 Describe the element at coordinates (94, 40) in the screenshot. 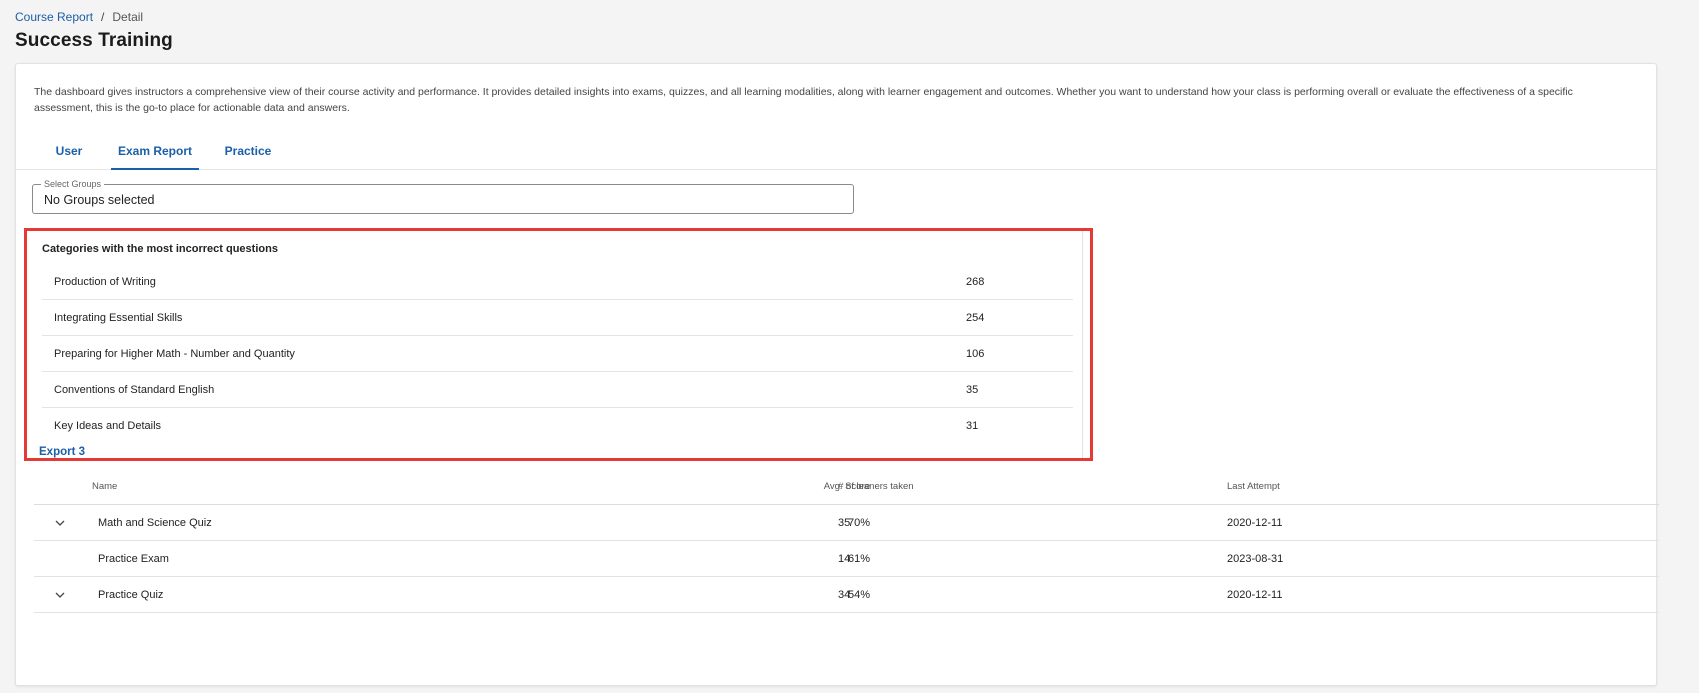

I see `page-title: Success Training` at that location.